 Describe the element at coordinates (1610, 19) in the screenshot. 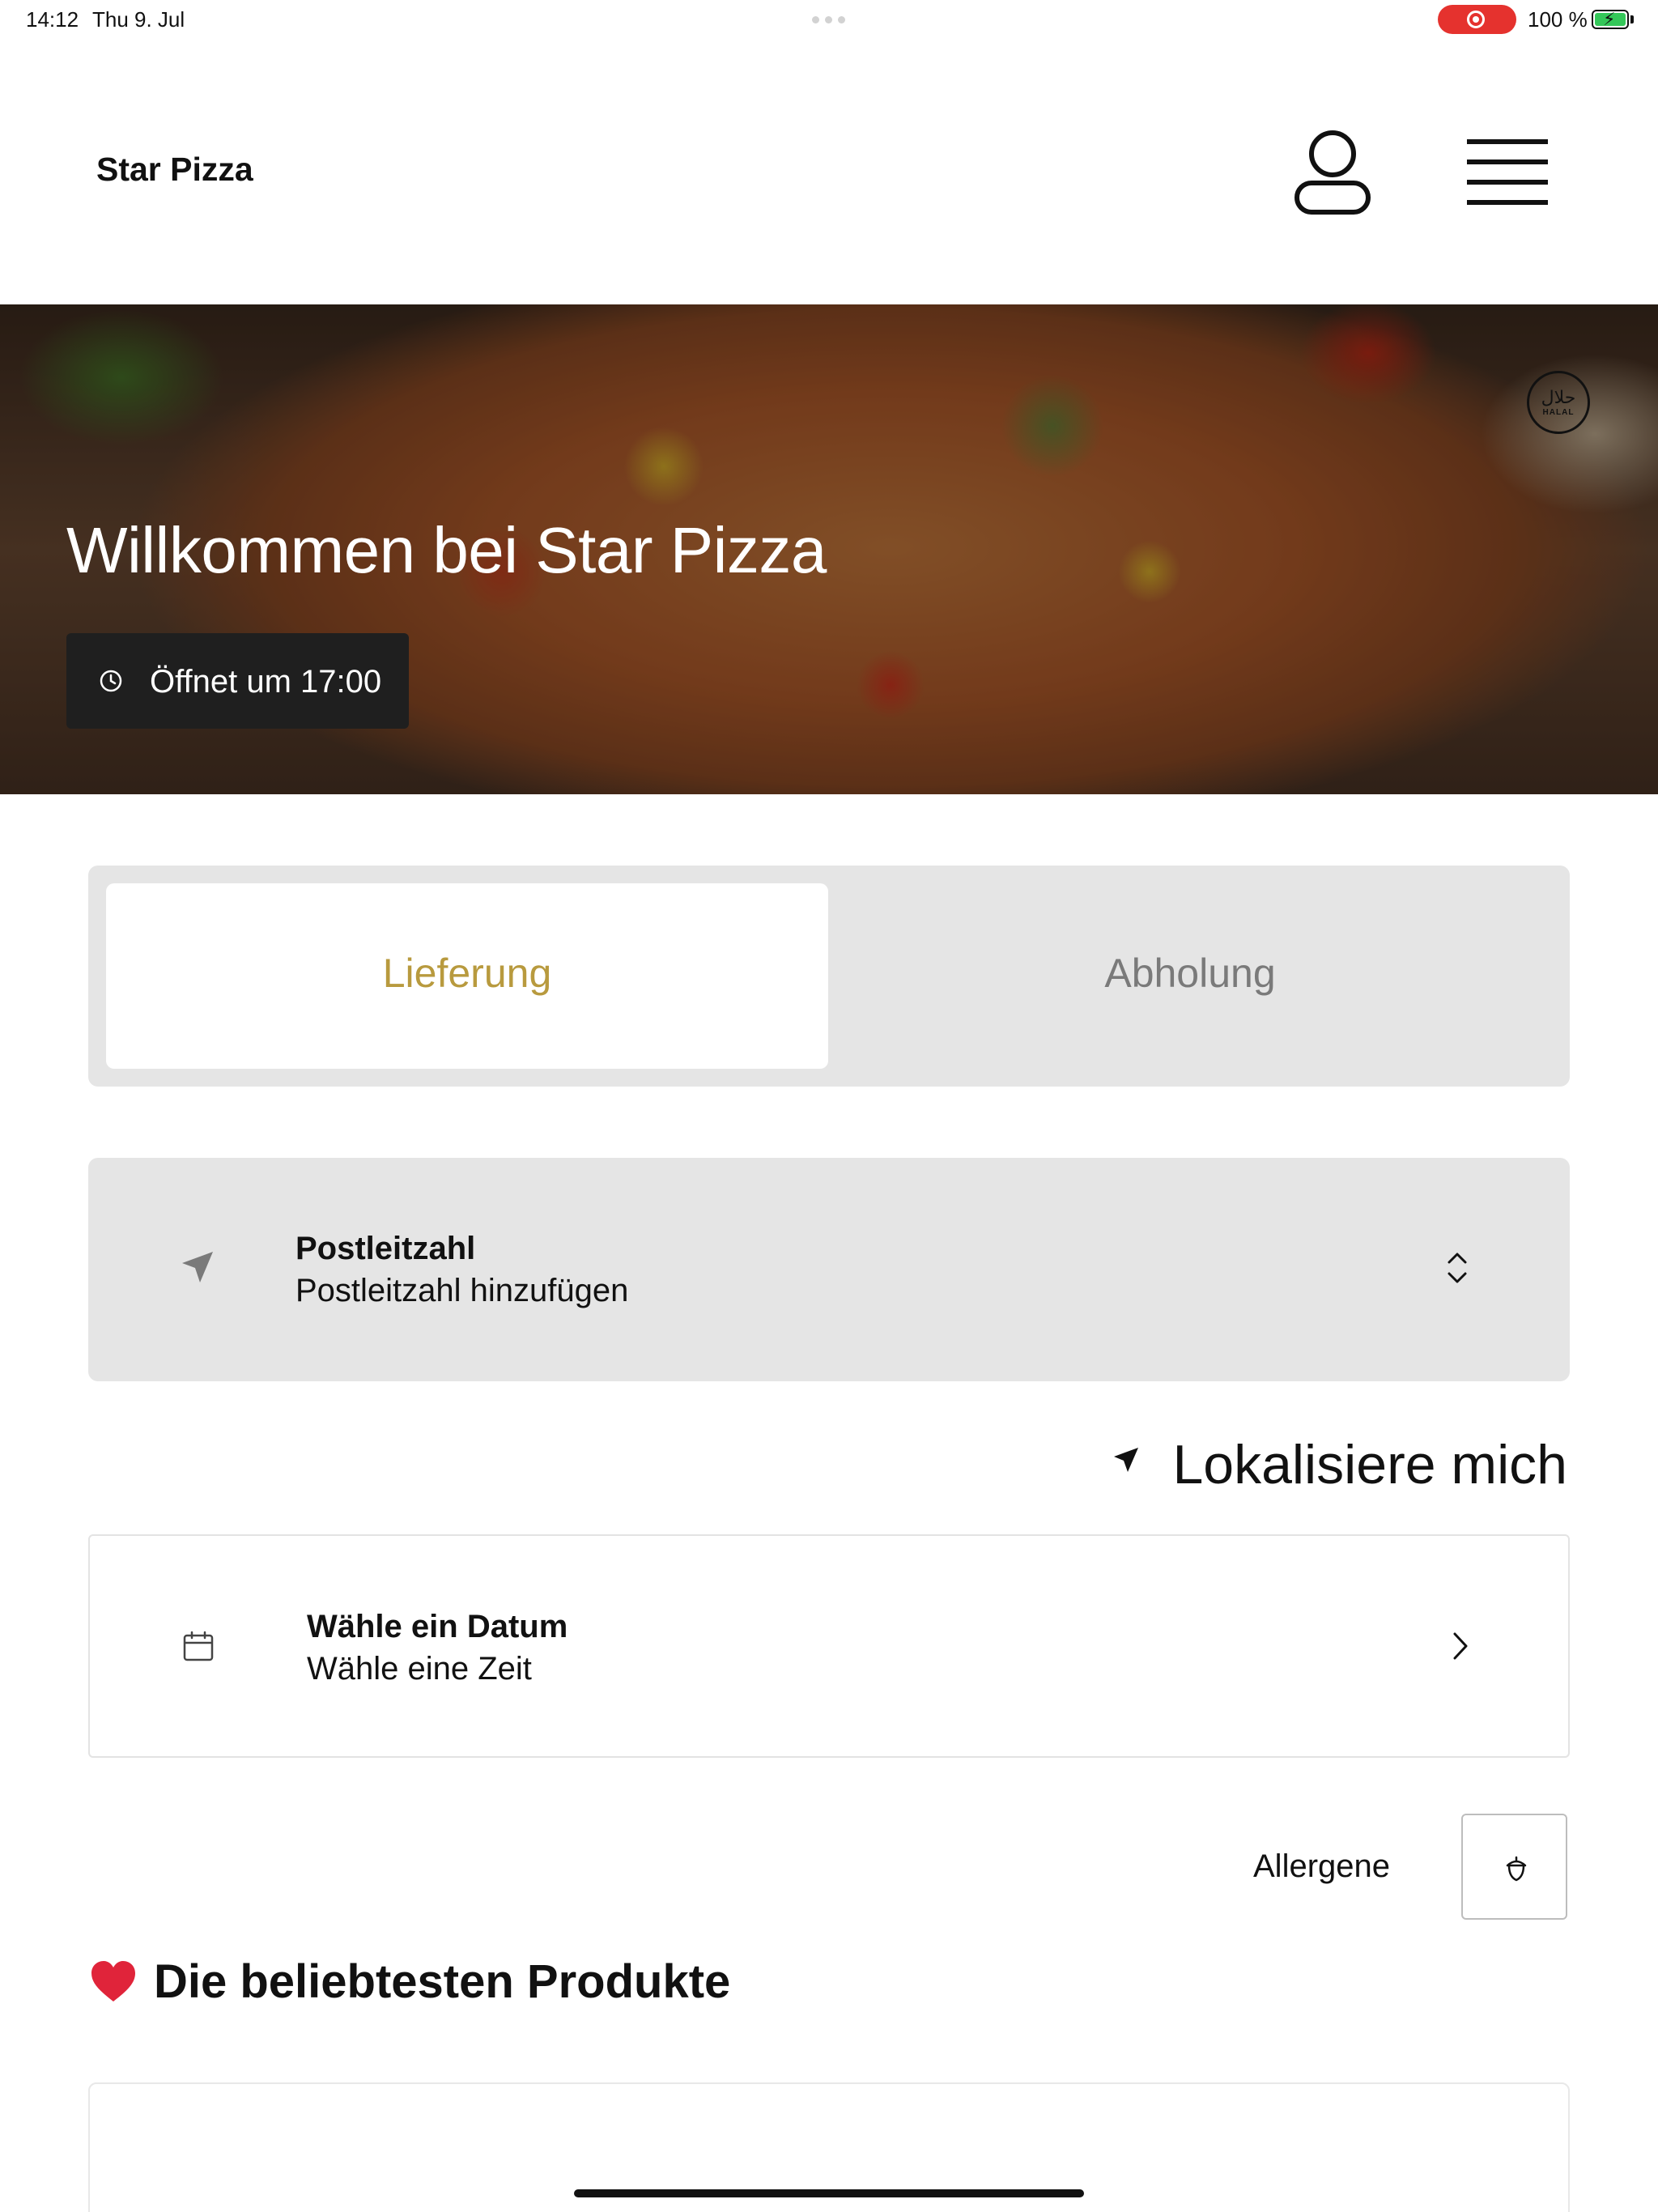

I see `battery-icon: ⚡` at that location.